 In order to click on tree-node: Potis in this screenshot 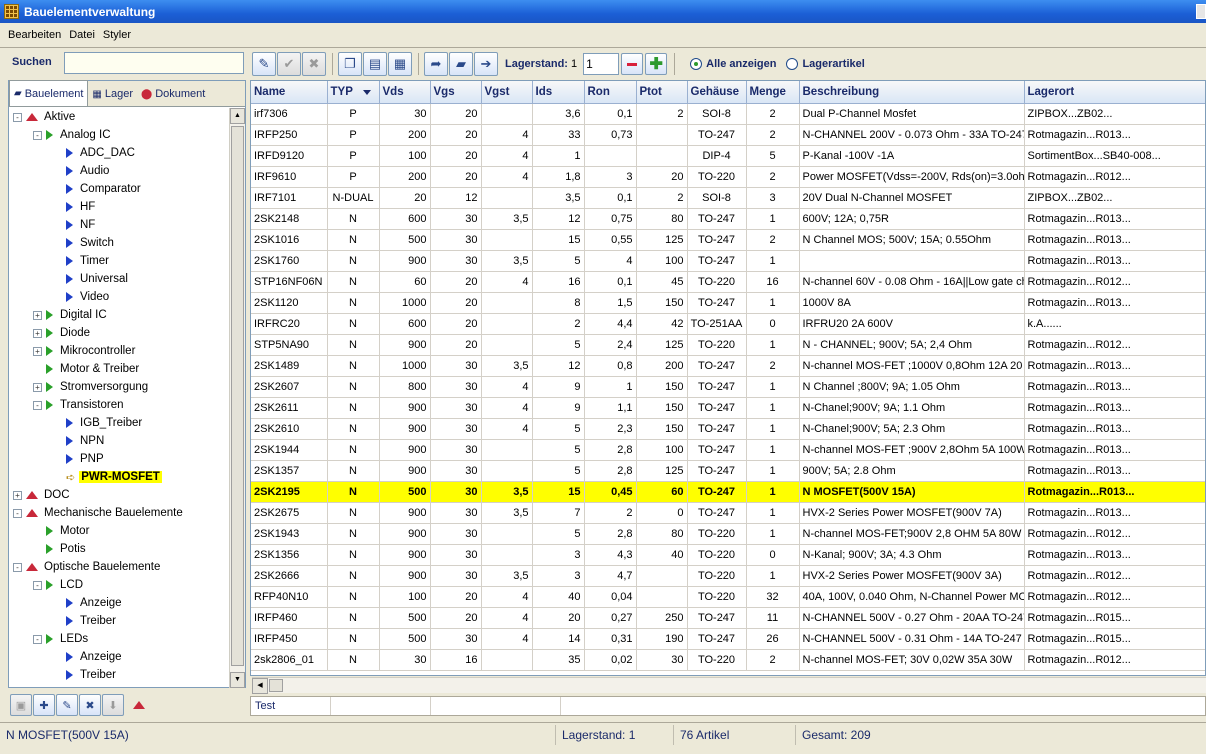, I will do `click(59, 549)`.